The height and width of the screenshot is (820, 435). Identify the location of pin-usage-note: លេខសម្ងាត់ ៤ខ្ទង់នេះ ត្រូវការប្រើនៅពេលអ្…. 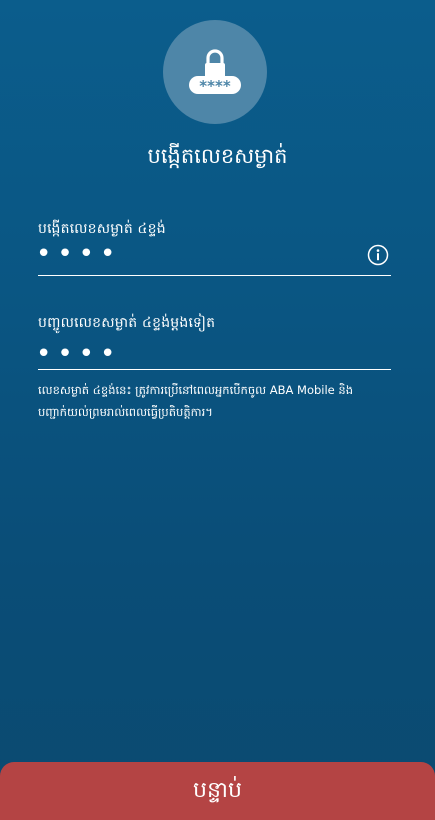
(213, 401).